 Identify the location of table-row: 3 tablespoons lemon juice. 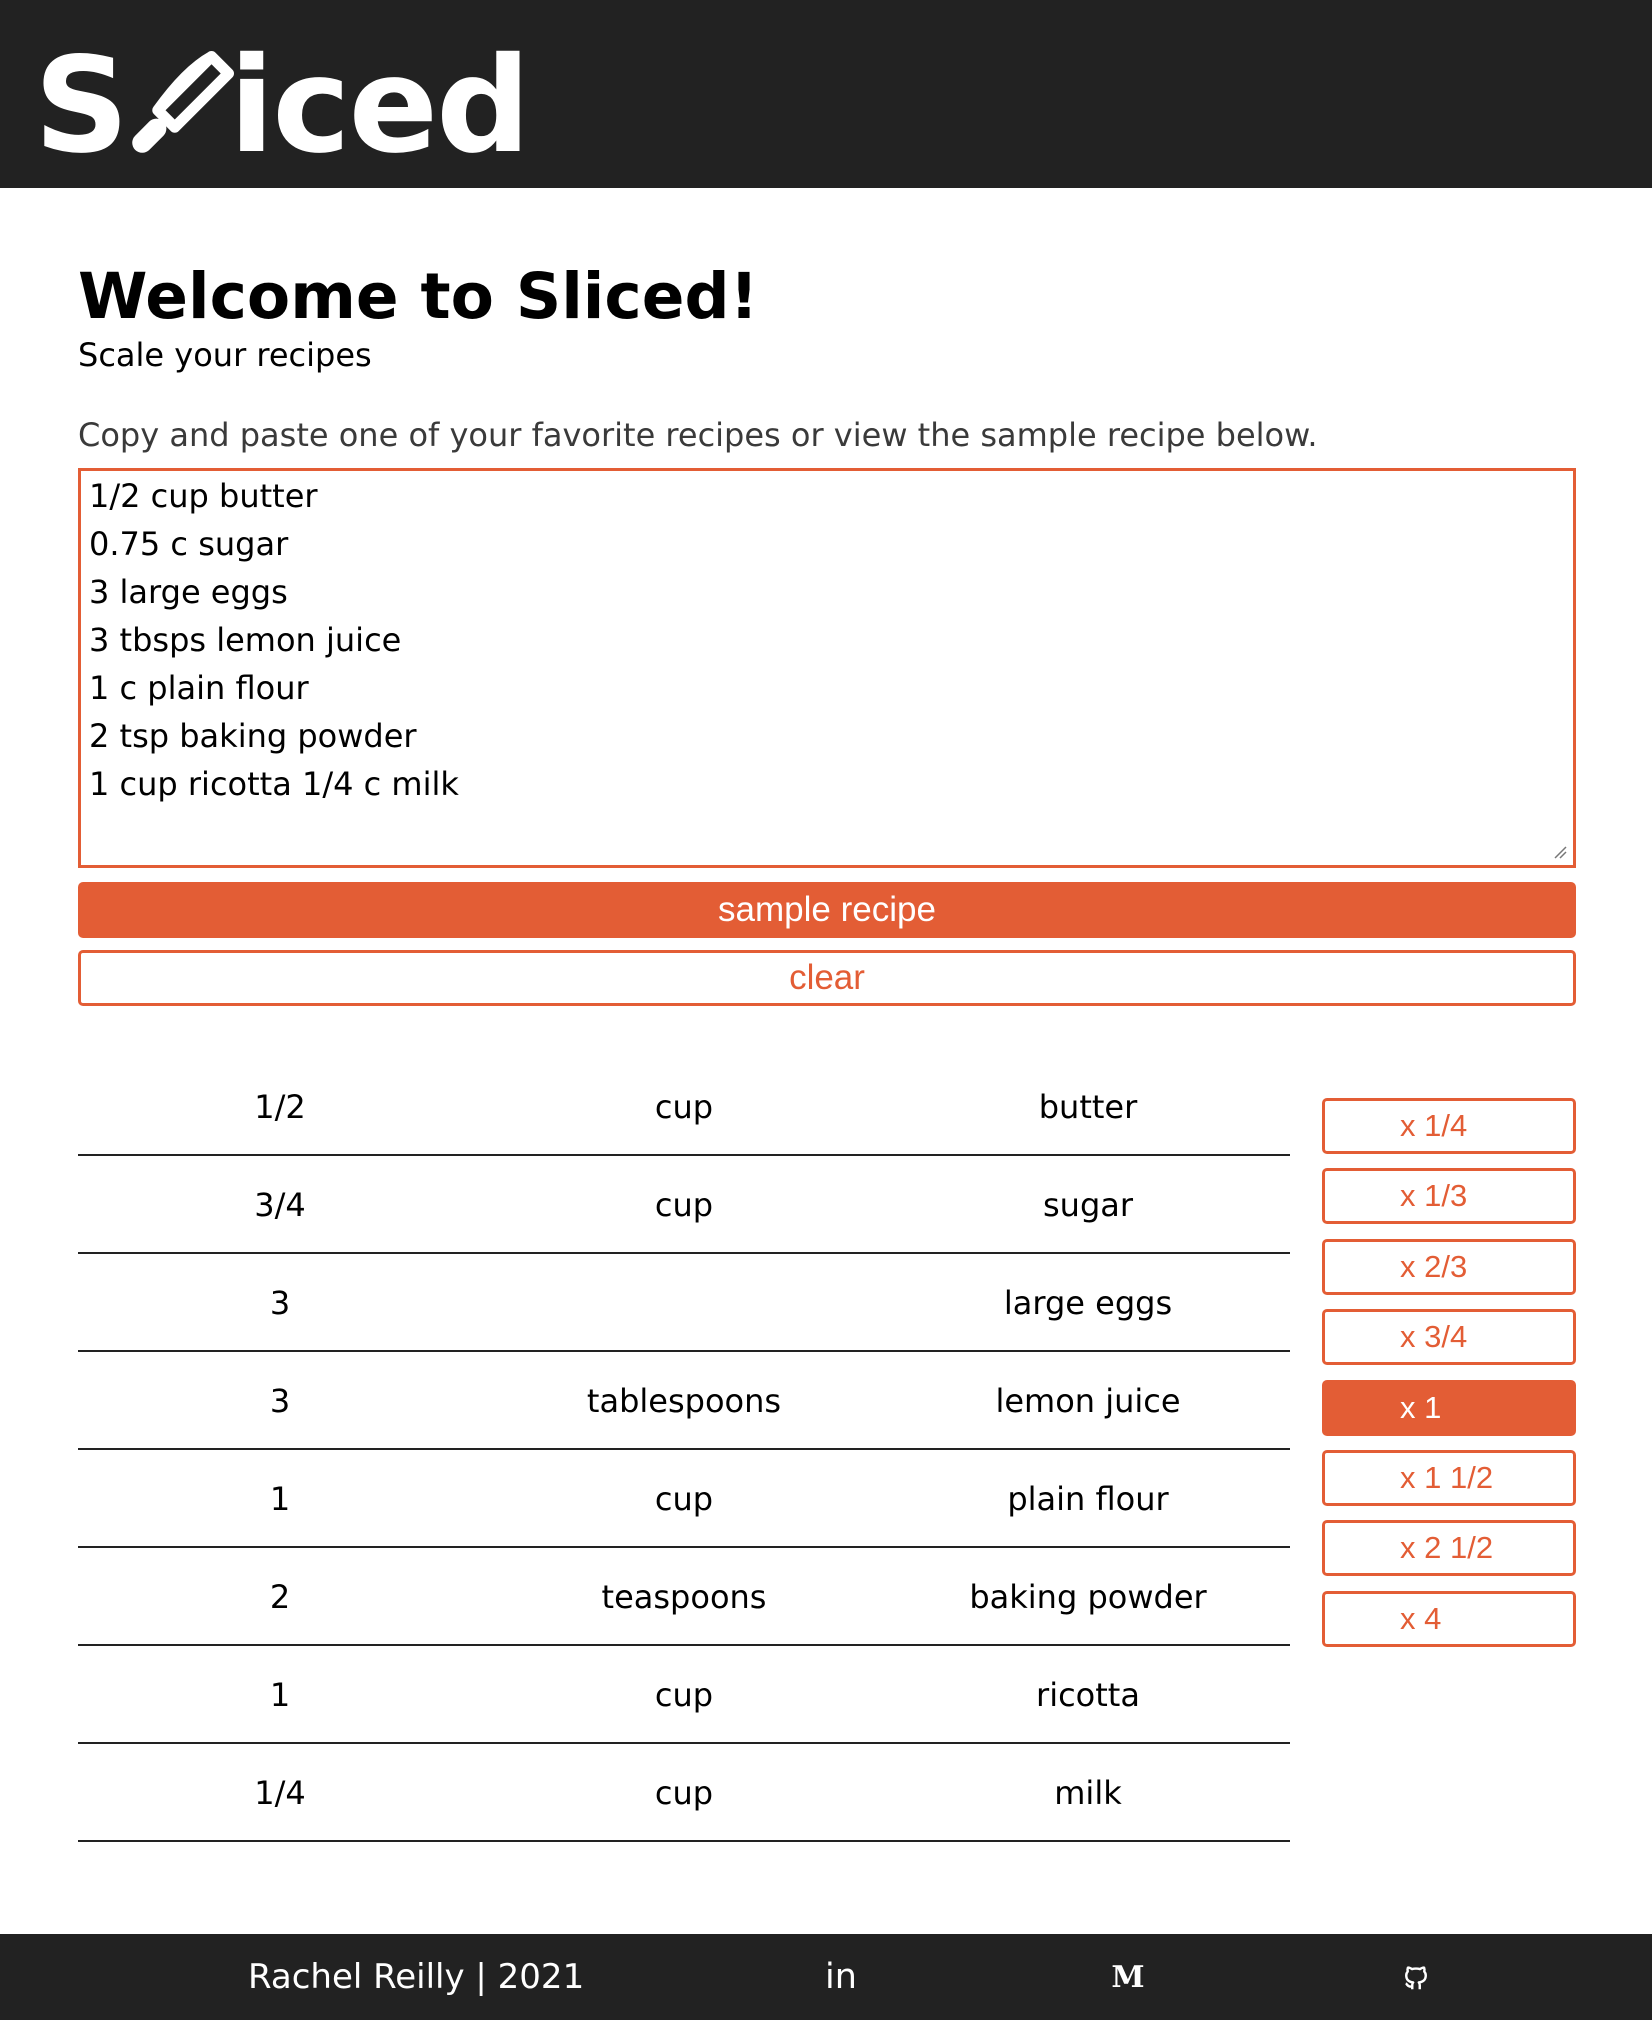
(684, 1401).